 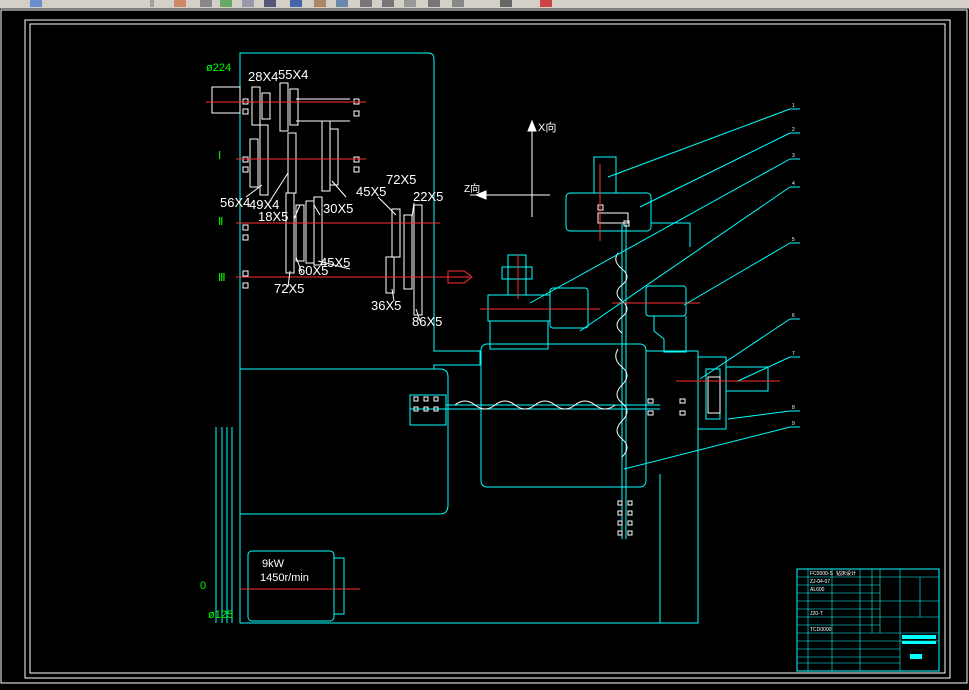 I want to click on title-block-col-1: 钻床设计, so click(x=846, y=573).